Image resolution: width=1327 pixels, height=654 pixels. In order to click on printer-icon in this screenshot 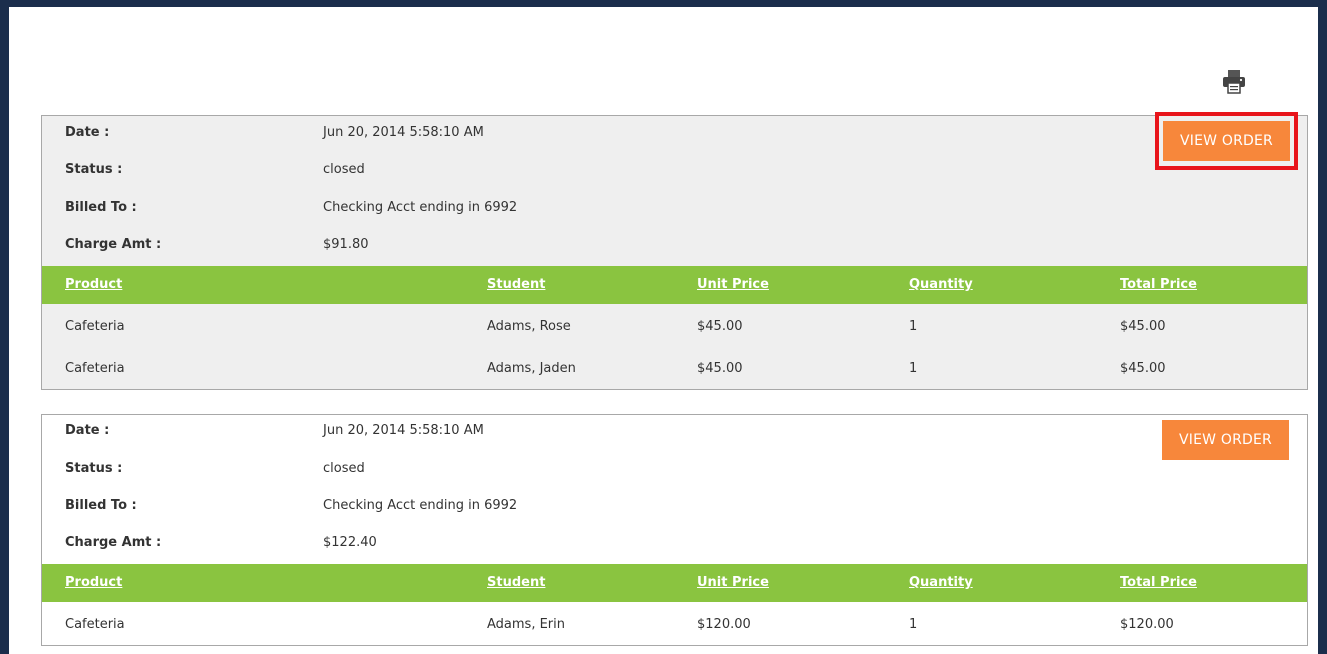, I will do `click(1234, 81)`.